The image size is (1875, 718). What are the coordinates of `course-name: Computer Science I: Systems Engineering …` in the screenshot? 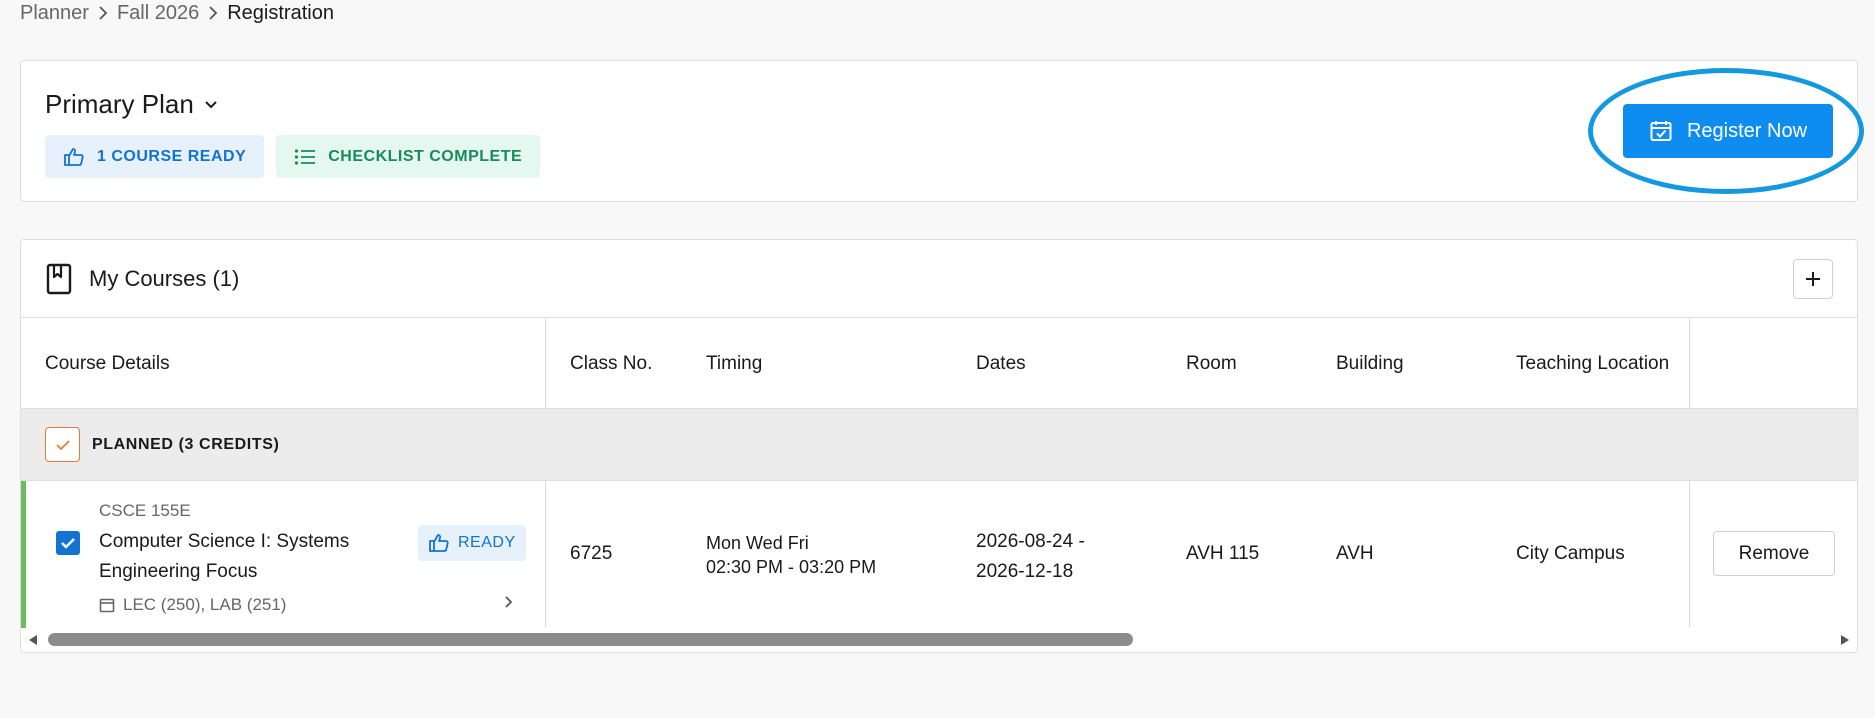 It's located at (249, 557).